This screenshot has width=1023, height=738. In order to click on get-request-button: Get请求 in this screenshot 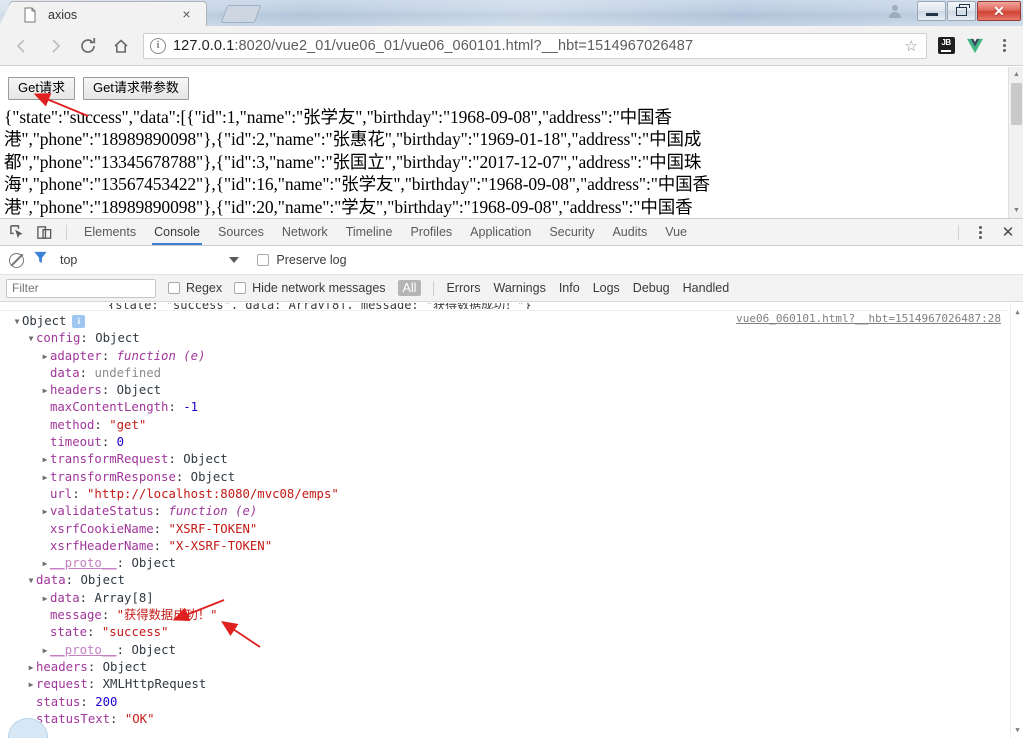, I will do `click(41, 88)`.